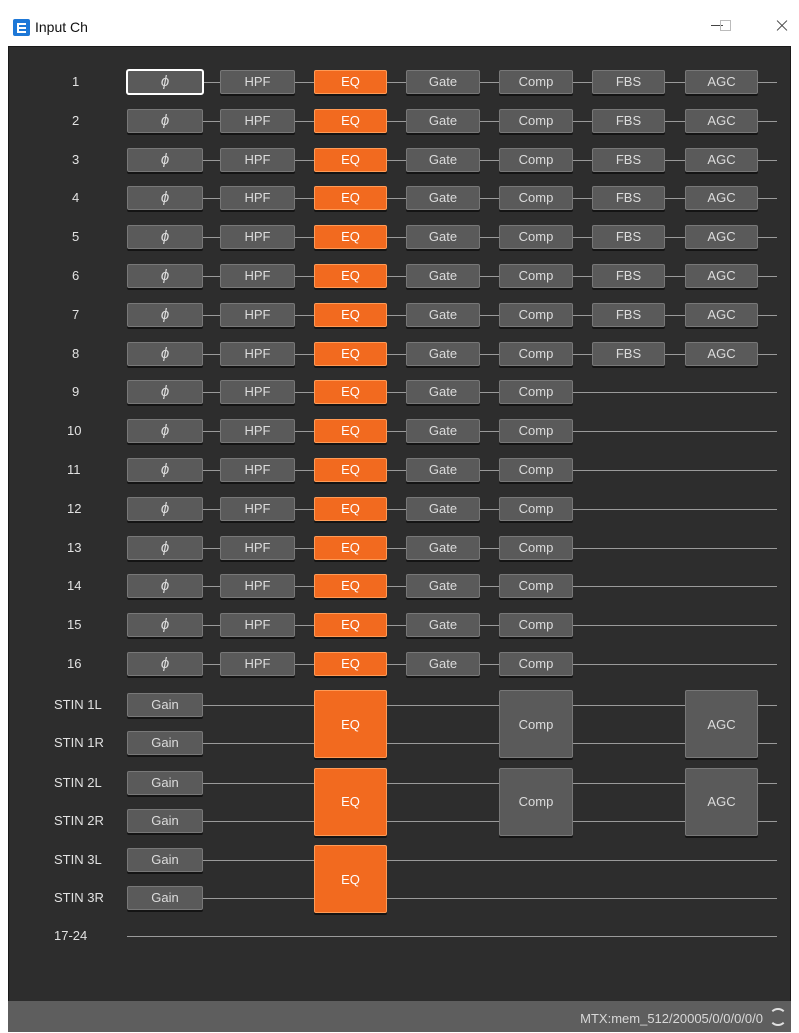 The height and width of the screenshot is (1033, 799). Describe the element at coordinates (778, 1017) in the screenshot. I see `sync-icon` at that location.